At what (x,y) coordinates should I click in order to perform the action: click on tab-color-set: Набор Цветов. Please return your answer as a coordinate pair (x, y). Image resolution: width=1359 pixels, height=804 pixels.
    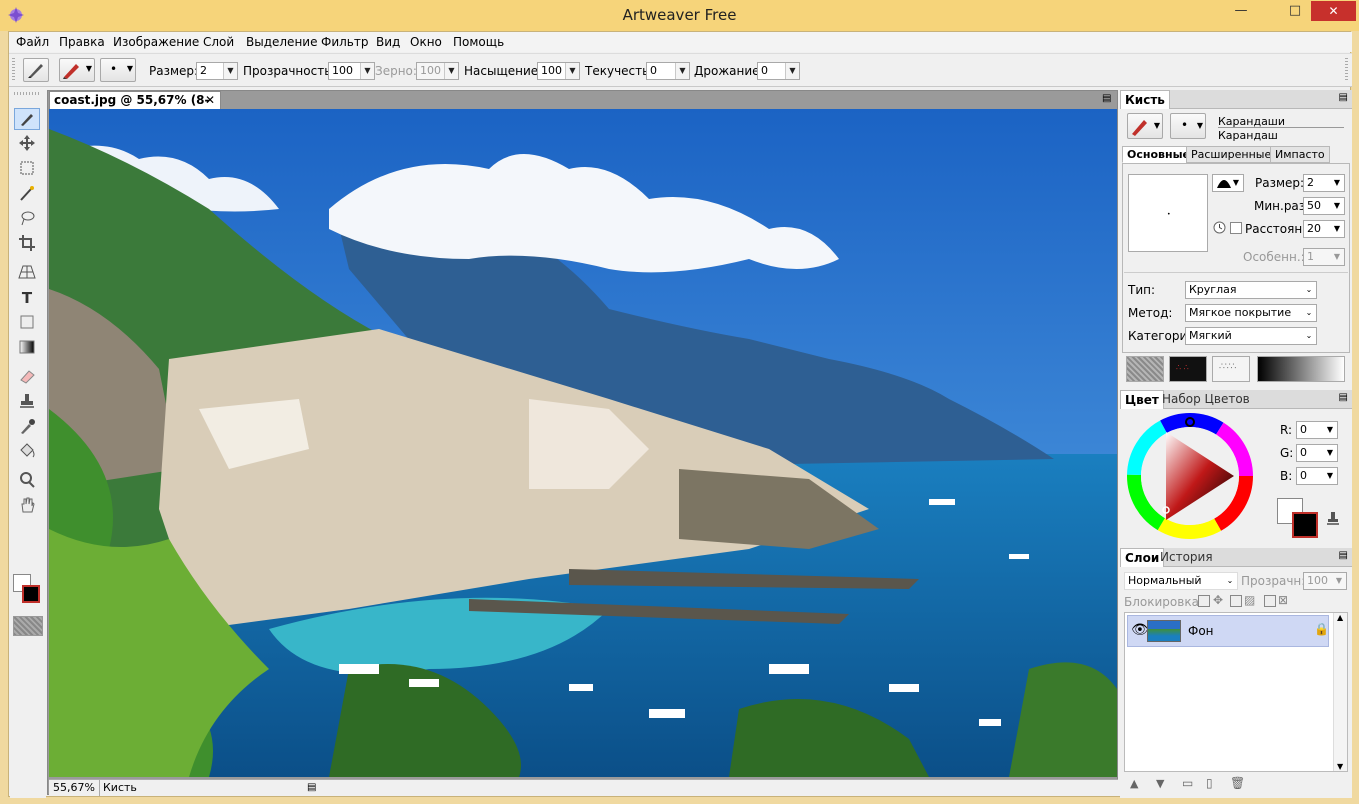
    Looking at the image, I should click on (1206, 399).